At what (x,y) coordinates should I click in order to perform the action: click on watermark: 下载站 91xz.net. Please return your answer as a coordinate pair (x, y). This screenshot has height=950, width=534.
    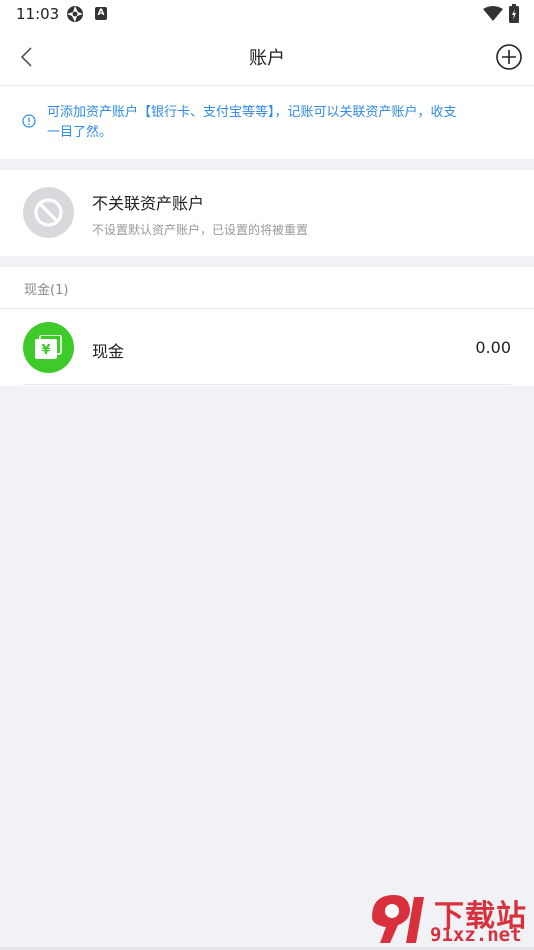
    Looking at the image, I should click on (449, 918).